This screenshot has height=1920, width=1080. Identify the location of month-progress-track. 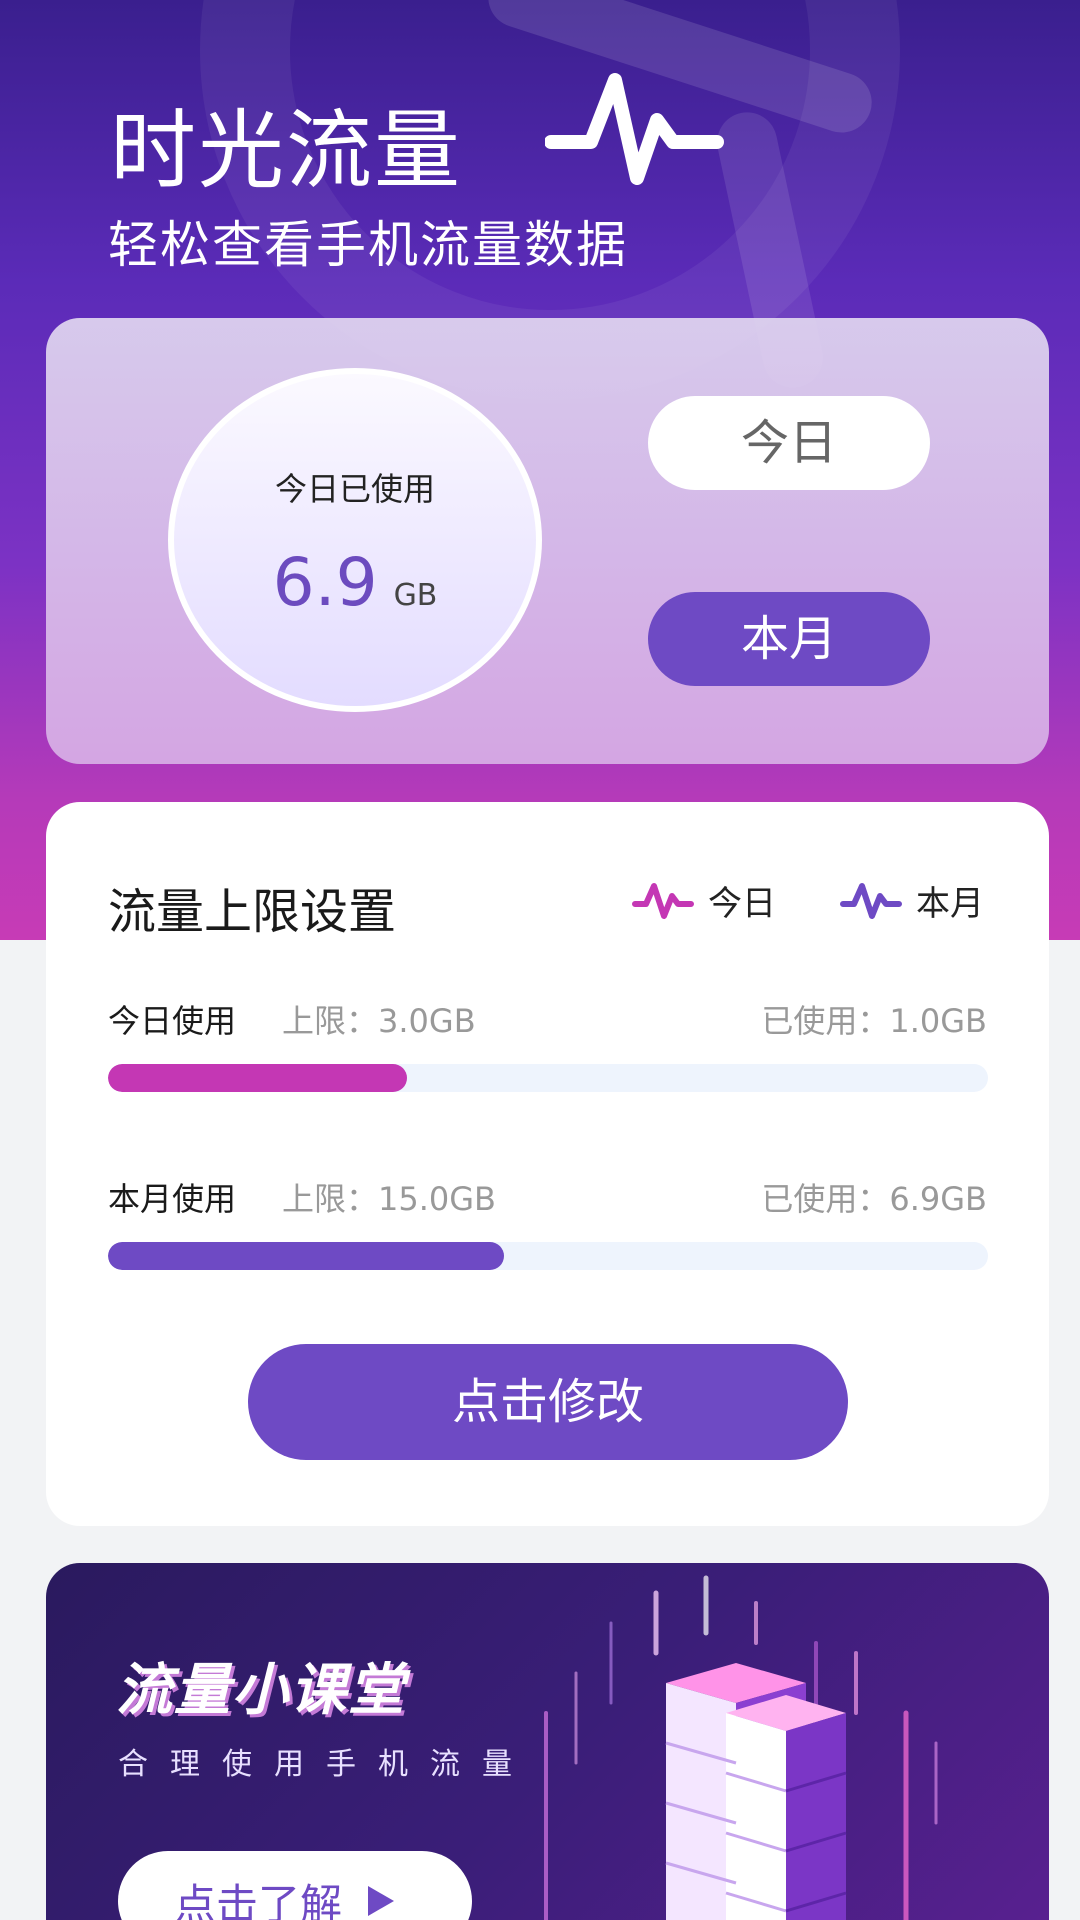
(548, 1256).